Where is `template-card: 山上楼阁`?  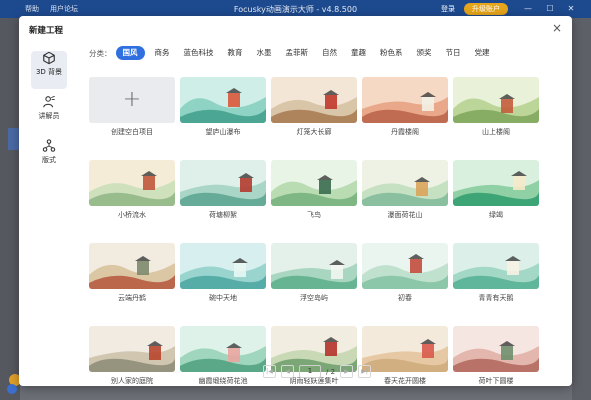 template-card: 山上楼阁 is located at coordinates (496, 107).